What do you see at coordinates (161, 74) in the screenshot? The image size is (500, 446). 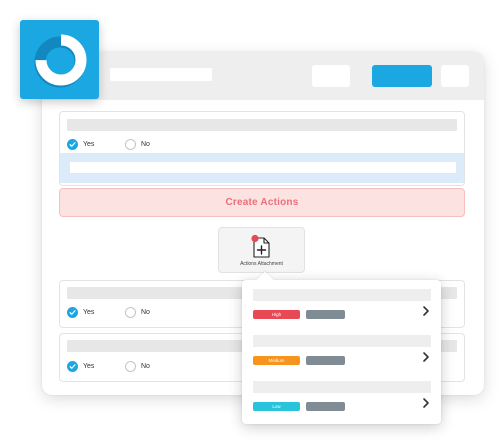 I see `title-placeholder` at bounding box center [161, 74].